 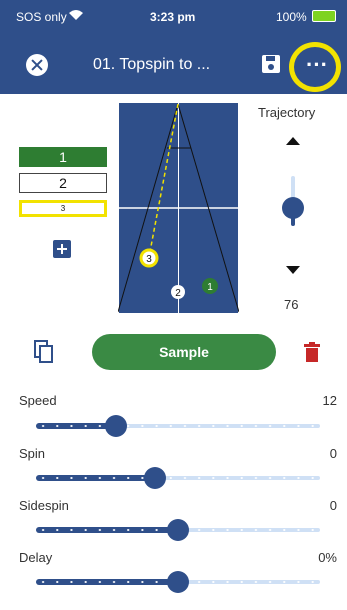 I want to click on shot-slot-1: 1, so click(x=63, y=157).